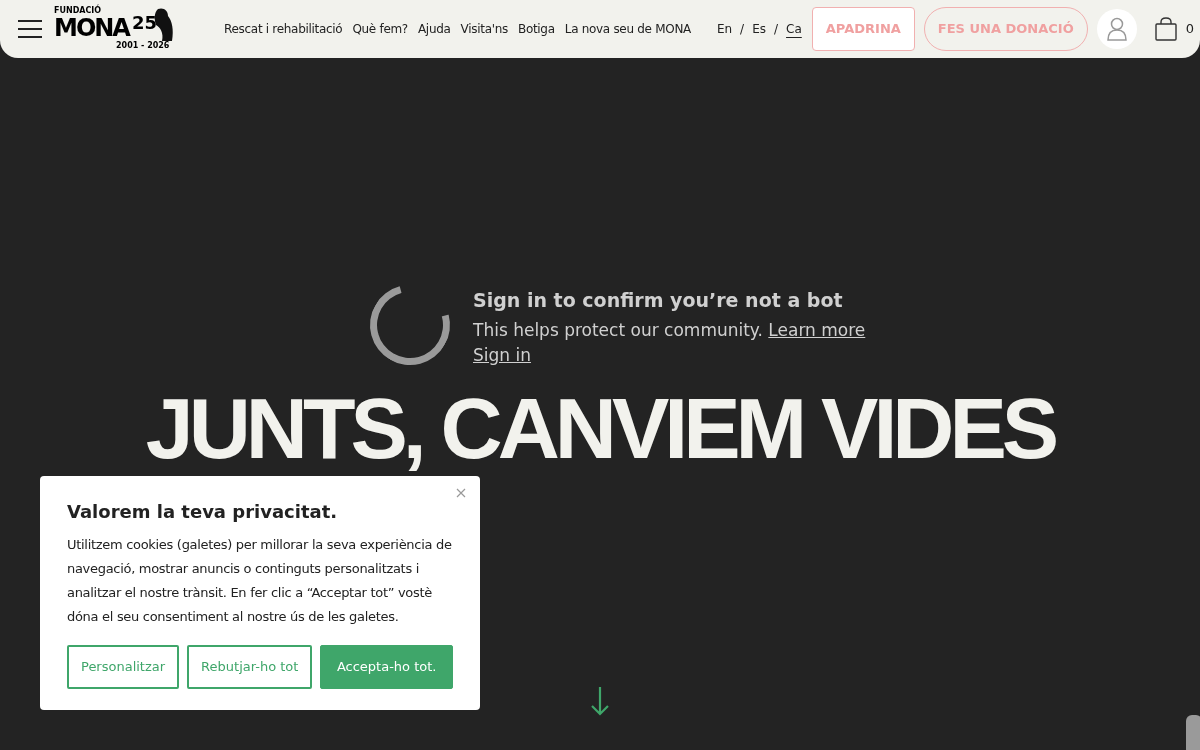 The width and height of the screenshot is (1200, 750). I want to click on cart-count: 0, so click(1189, 29).